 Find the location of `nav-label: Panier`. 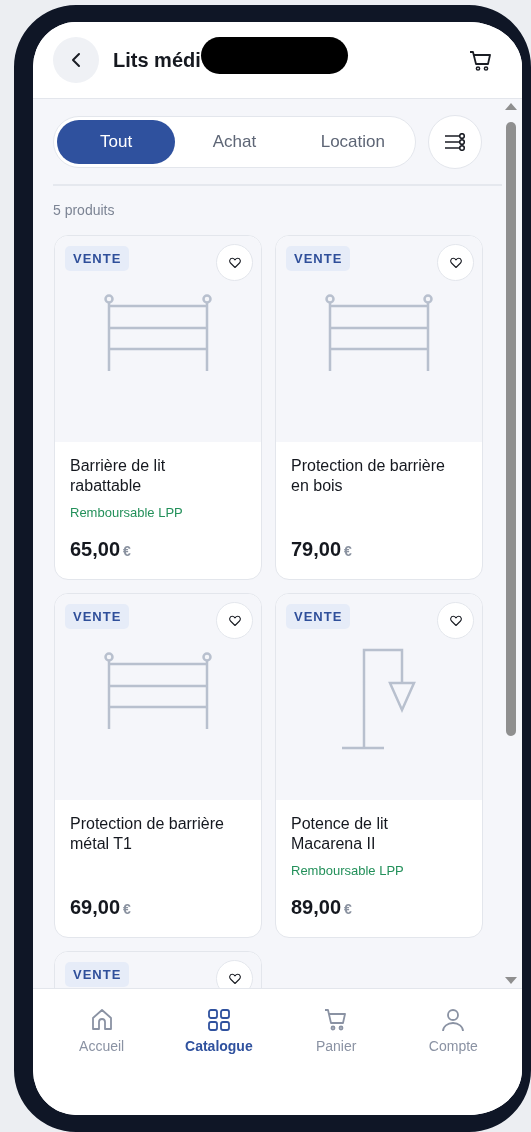

nav-label: Panier is located at coordinates (336, 1046).